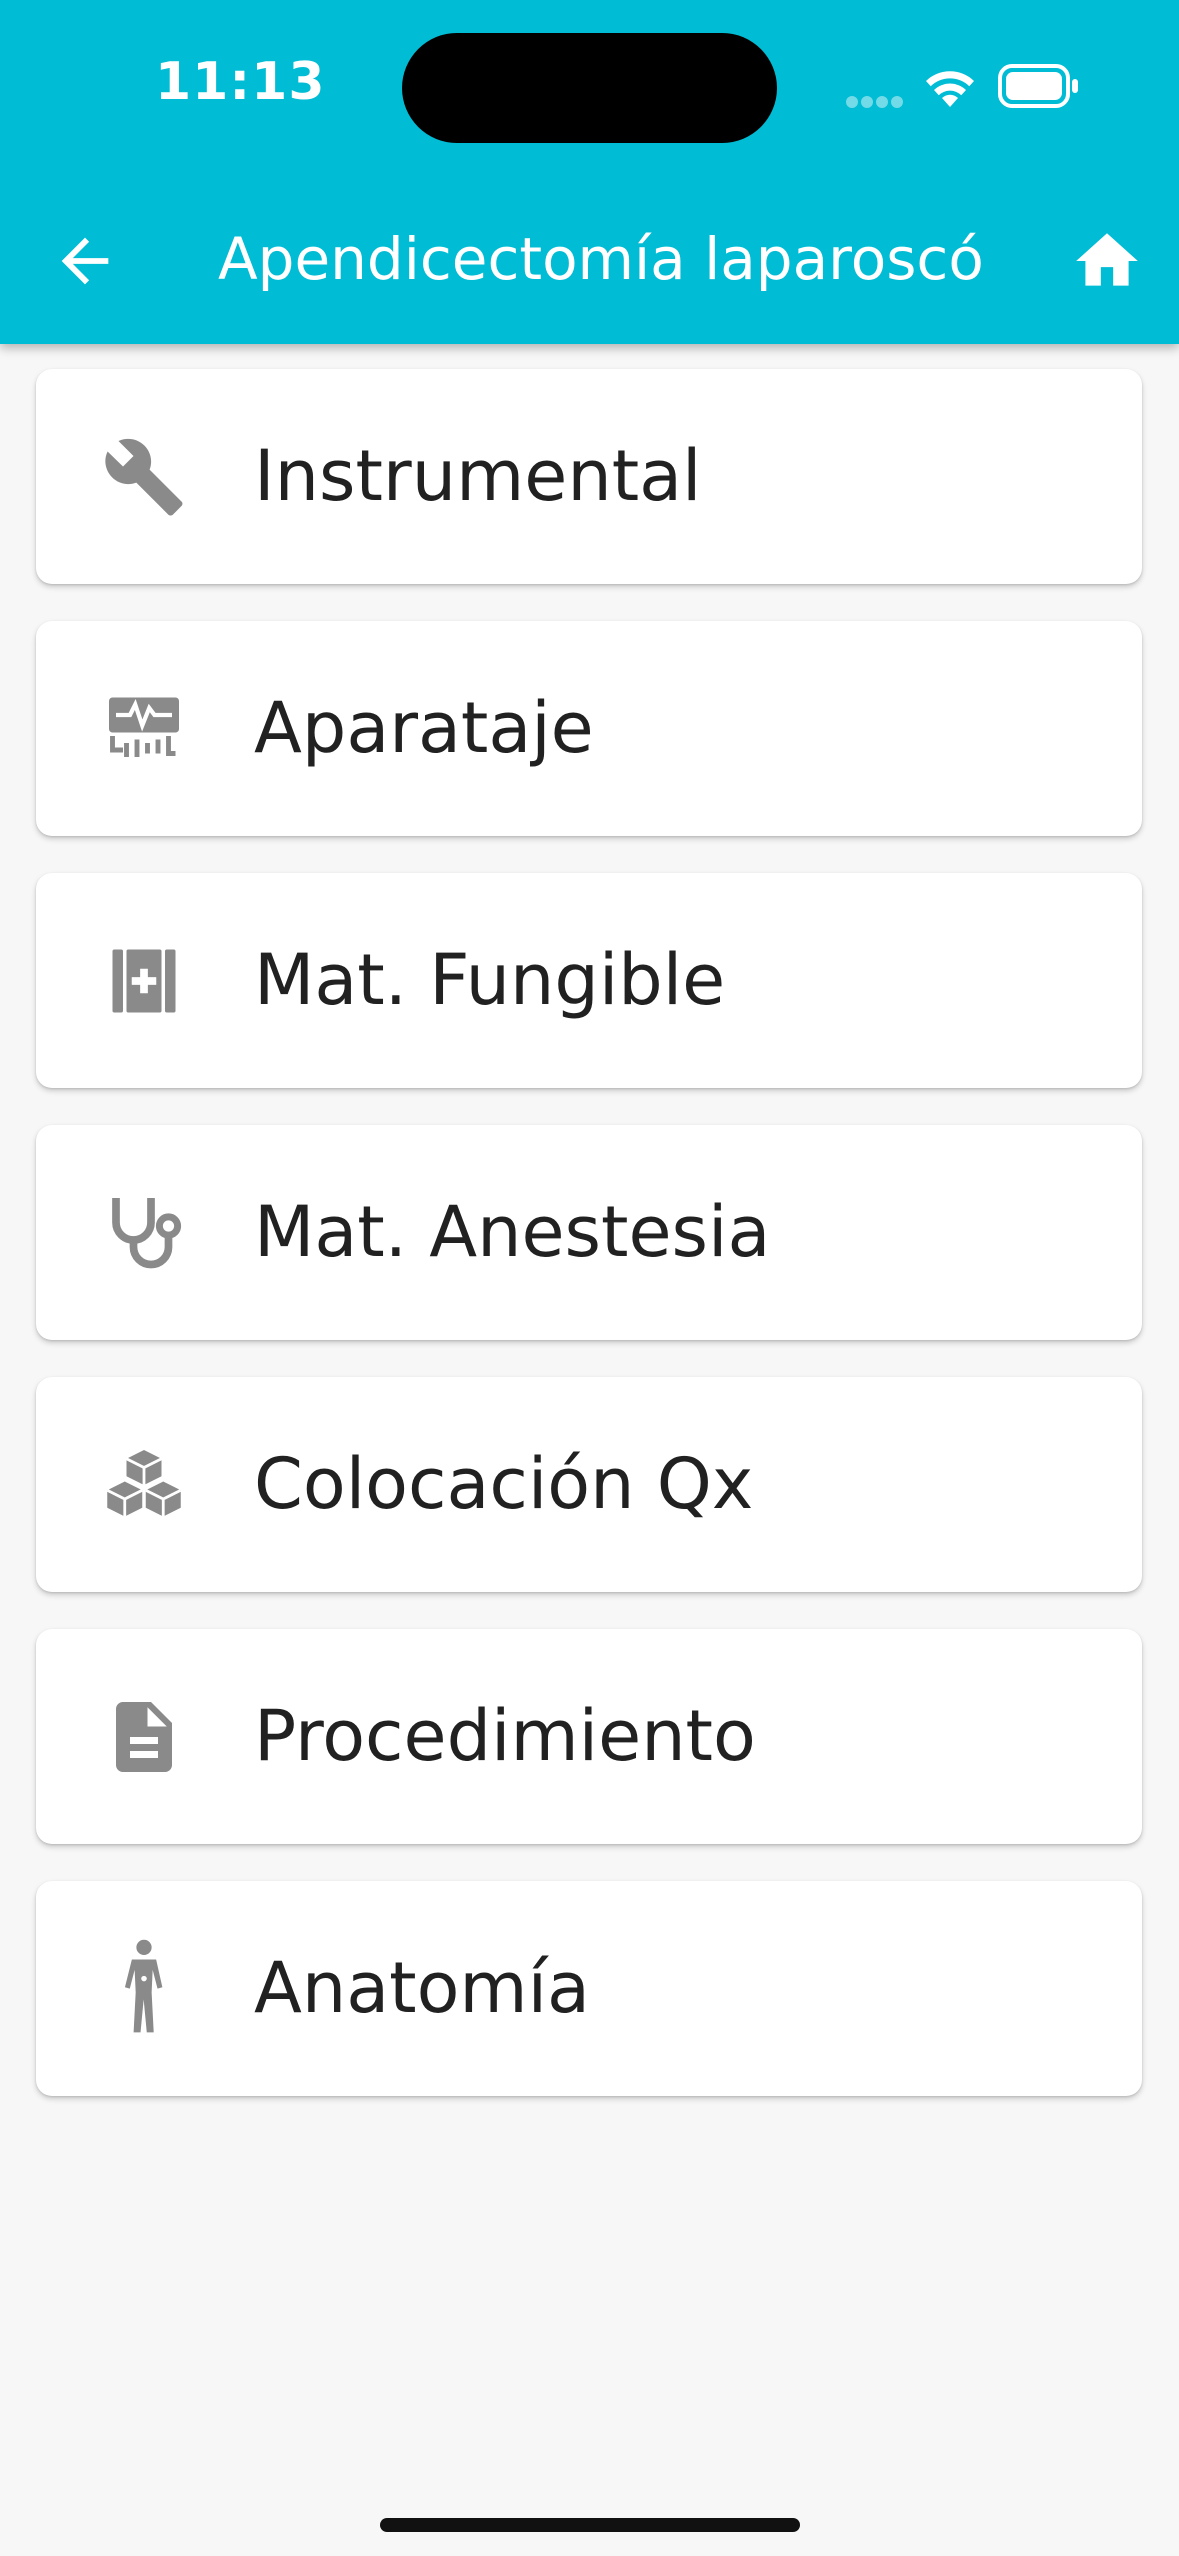 The height and width of the screenshot is (2556, 1179). Describe the element at coordinates (590, 2525) in the screenshot. I see `home-indicator` at that location.